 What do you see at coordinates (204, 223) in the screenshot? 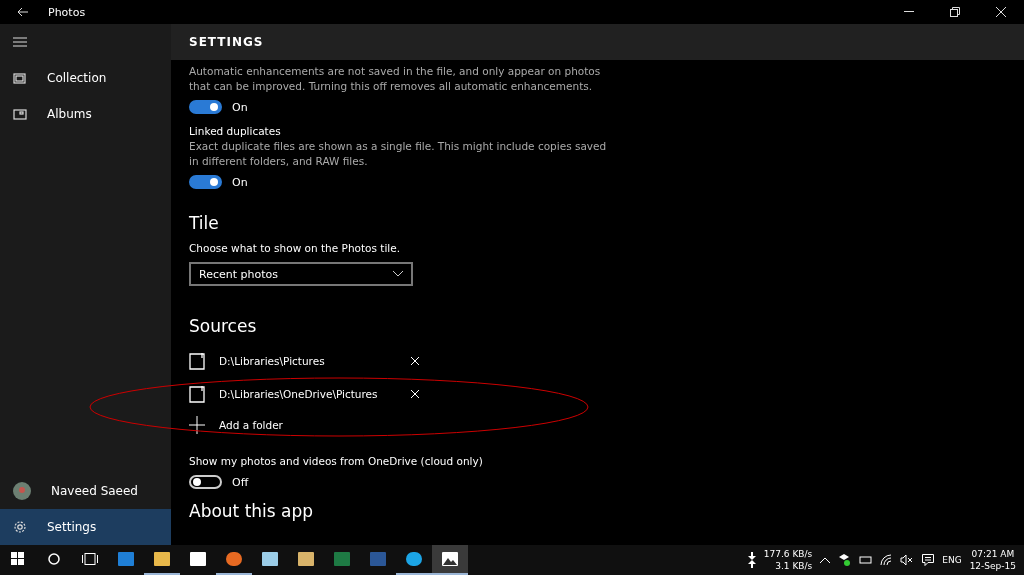
I see `section-heading: Tile` at bounding box center [204, 223].